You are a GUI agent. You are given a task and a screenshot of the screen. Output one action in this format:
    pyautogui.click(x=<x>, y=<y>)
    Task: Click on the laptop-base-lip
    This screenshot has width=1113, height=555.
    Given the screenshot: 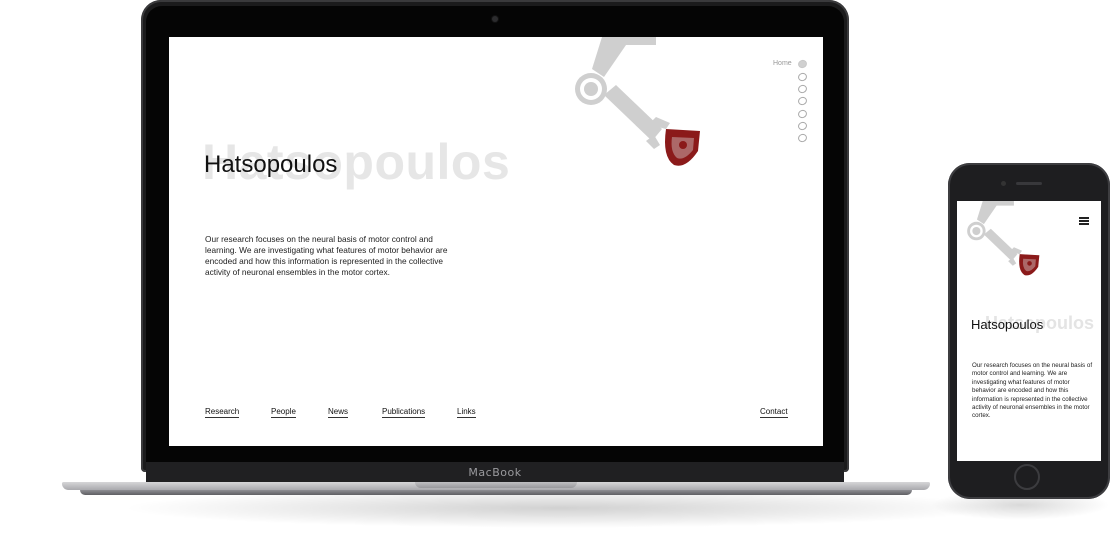 What is the action you would take?
    pyautogui.click(x=496, y=492)
    